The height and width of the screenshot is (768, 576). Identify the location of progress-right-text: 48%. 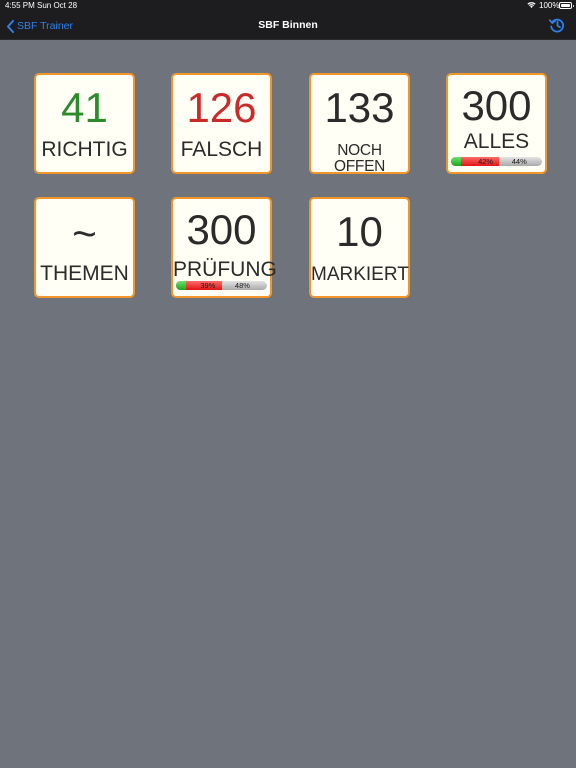
(242, 285).